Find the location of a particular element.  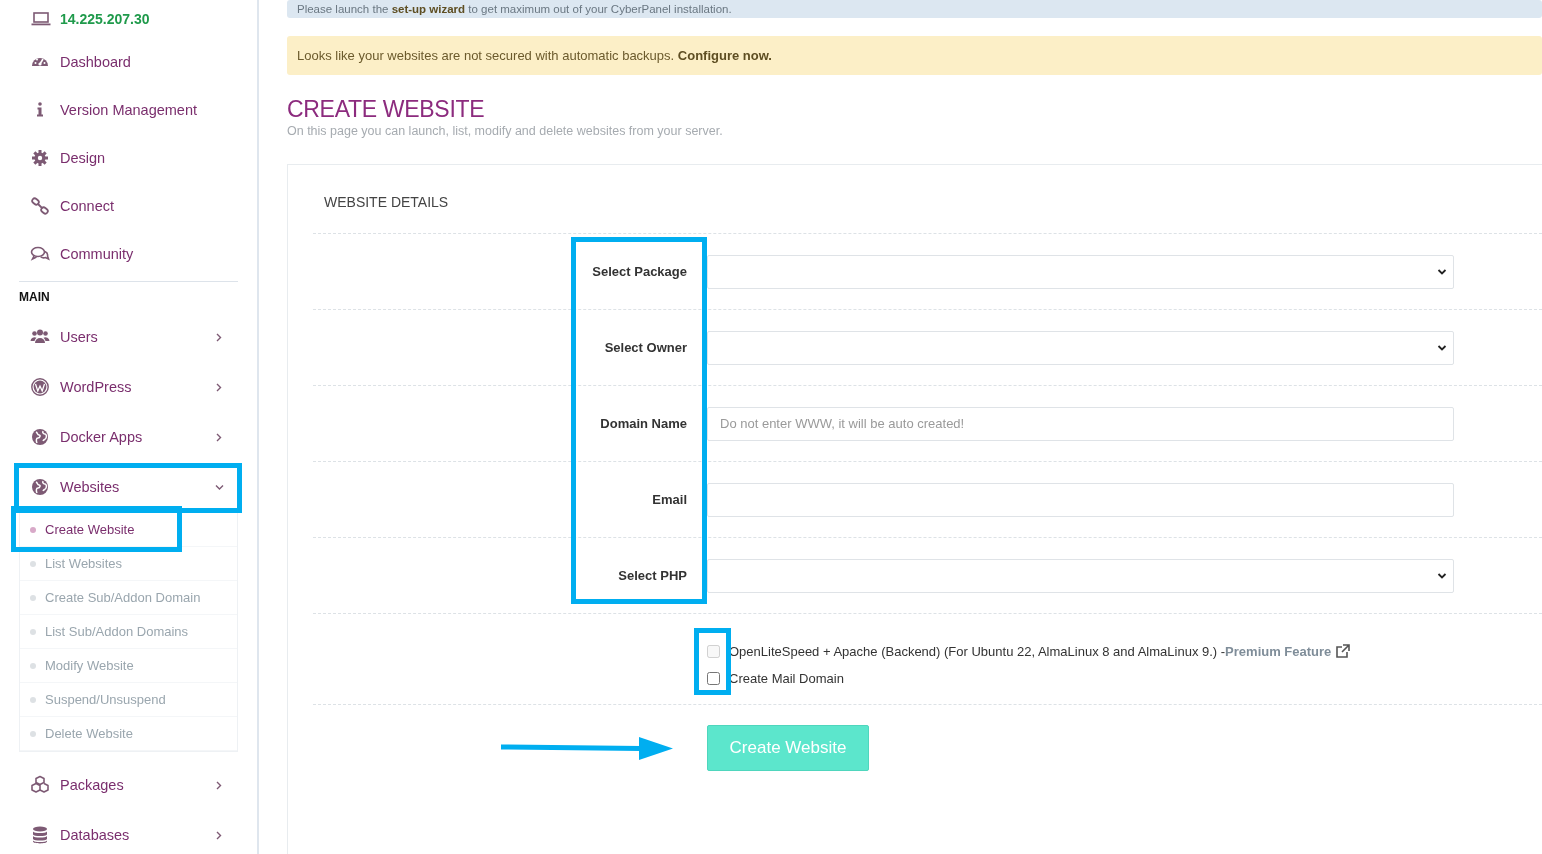

field-label: Select Package is located at coordinates (639, 271).